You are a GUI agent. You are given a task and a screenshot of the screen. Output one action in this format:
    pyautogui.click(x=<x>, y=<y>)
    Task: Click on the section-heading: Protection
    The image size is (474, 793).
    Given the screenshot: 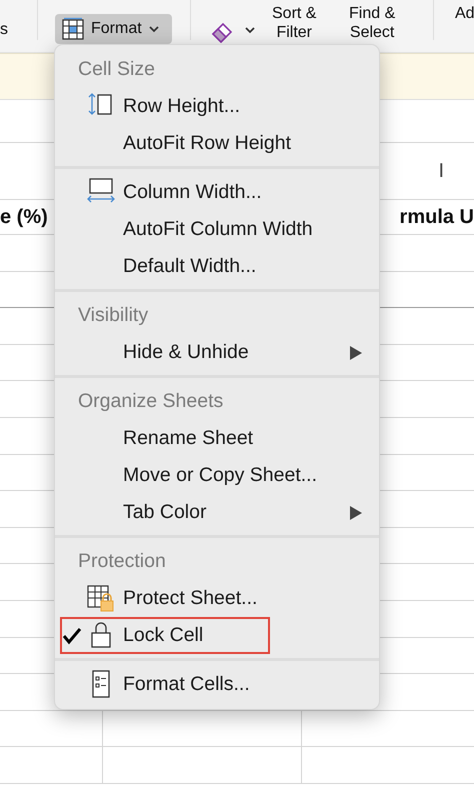 What is the action you would take?
    pyautogui.click(x=122, y=561)
    